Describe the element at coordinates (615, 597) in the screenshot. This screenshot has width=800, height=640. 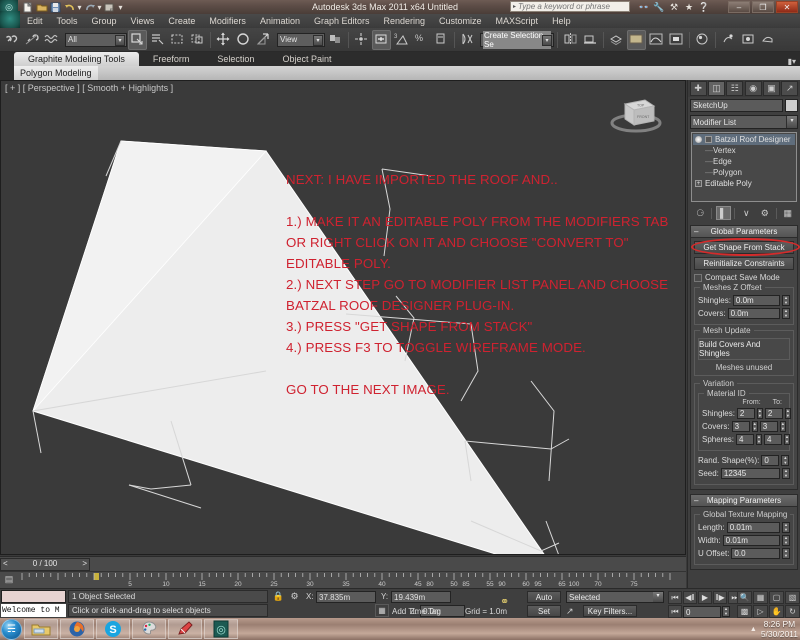
I see `key-selection-set-combo: Selected ▾` at that location.